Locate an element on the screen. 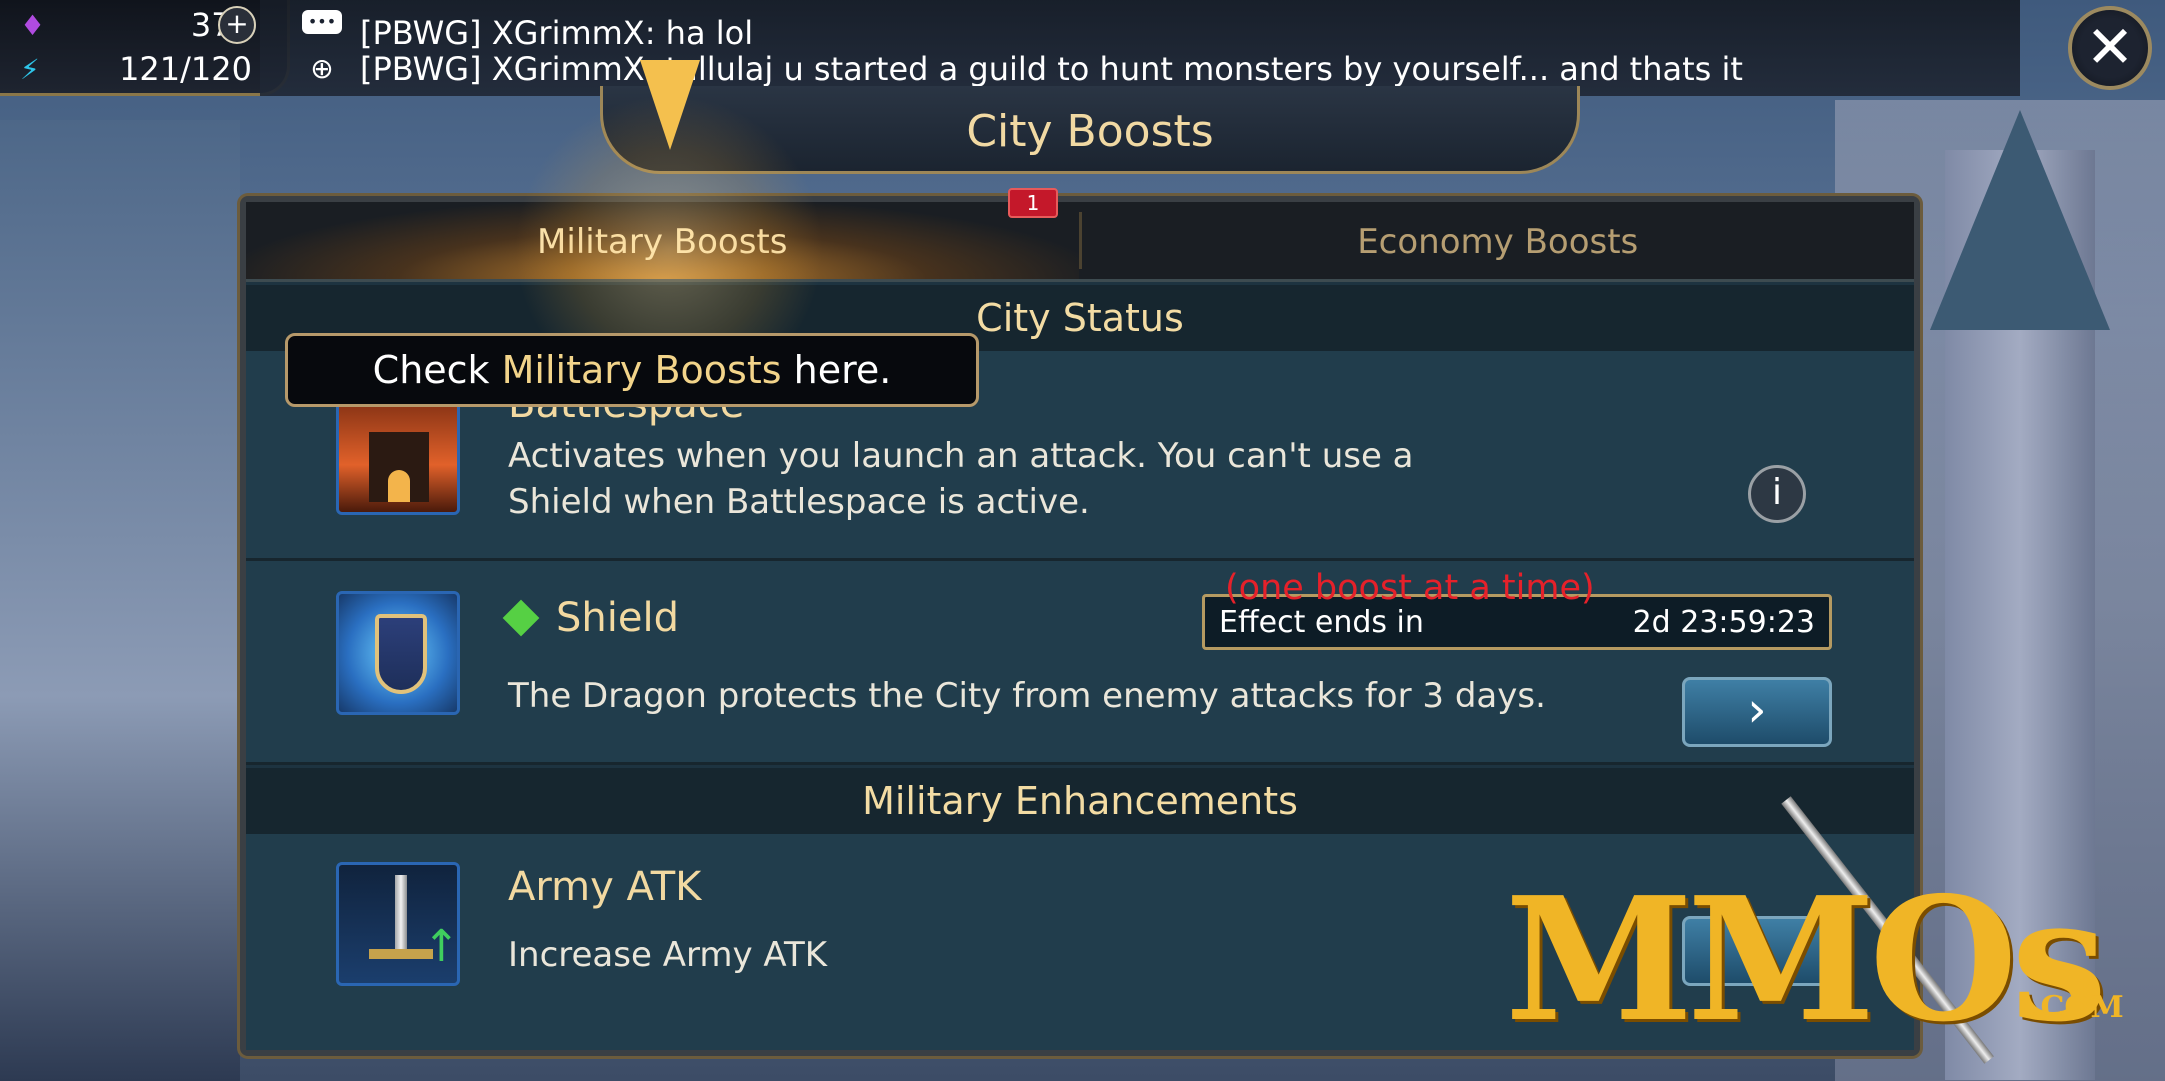 This screenshot has height=1081, width=2165. background-spire is located at coordinates (2020, 220).